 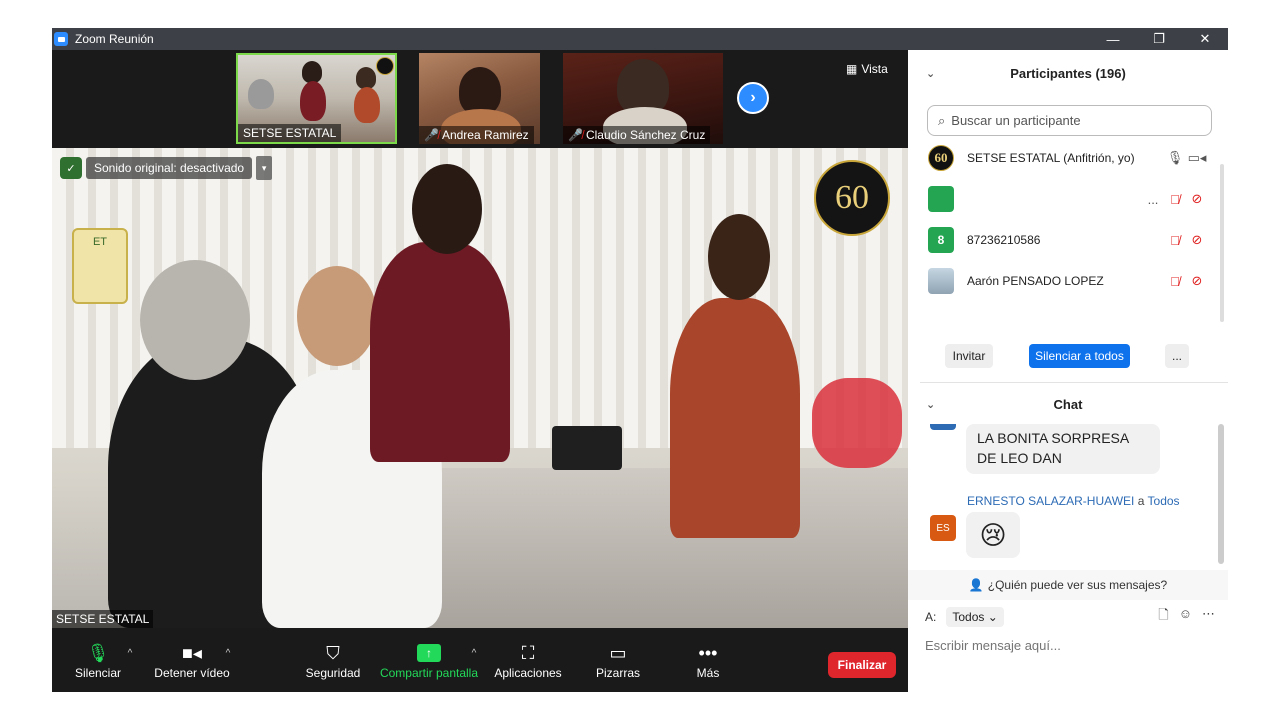 I want to click on participant-search: ⌕ Buscar un participante, so click(x=1069, y=120).